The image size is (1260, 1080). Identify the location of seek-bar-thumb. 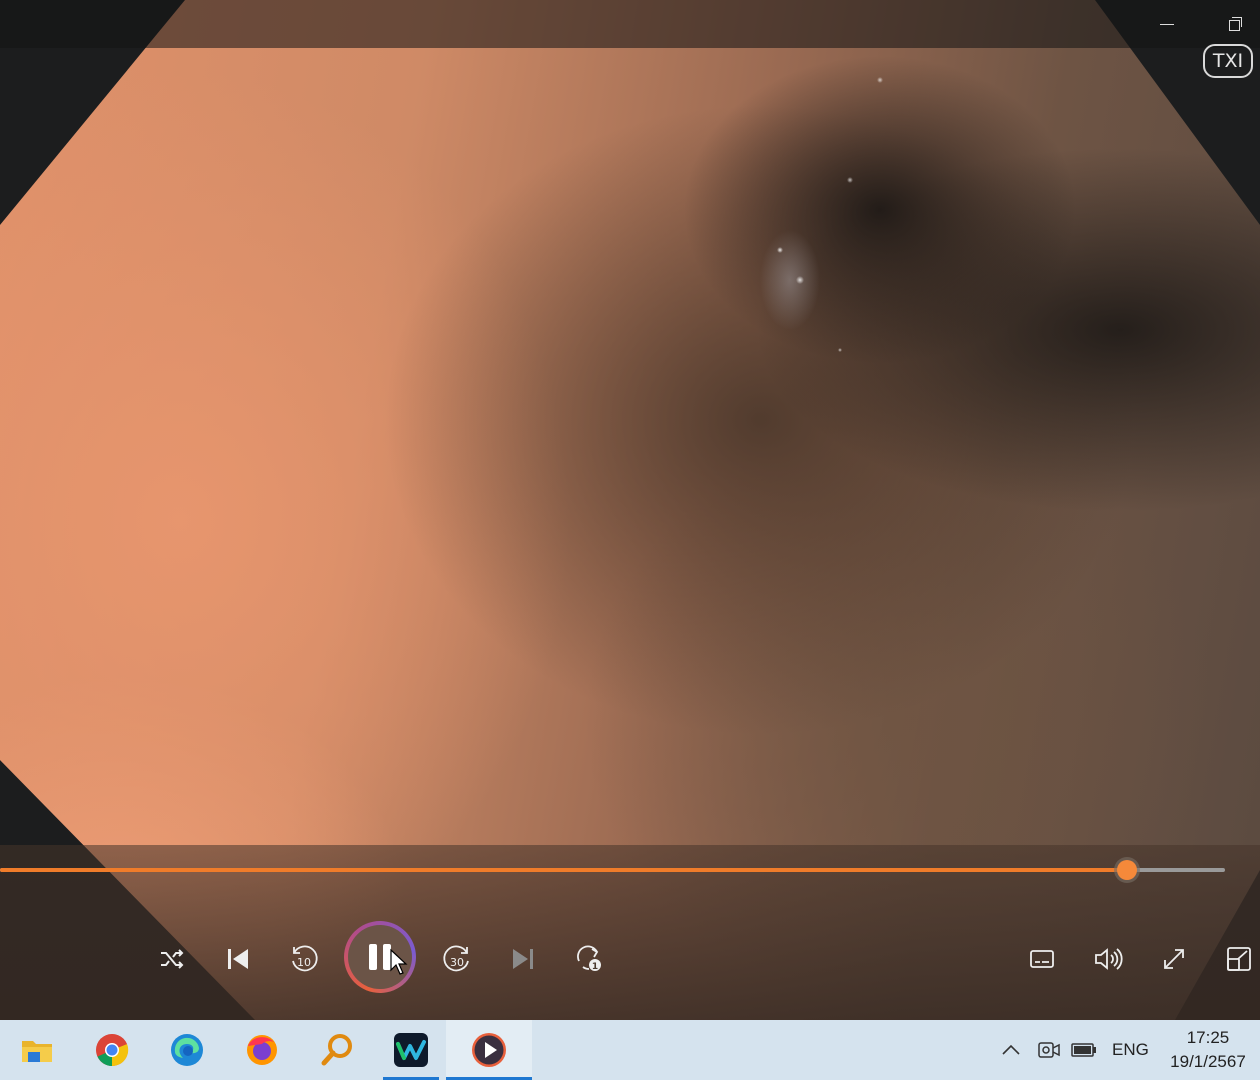
(1127, 870).